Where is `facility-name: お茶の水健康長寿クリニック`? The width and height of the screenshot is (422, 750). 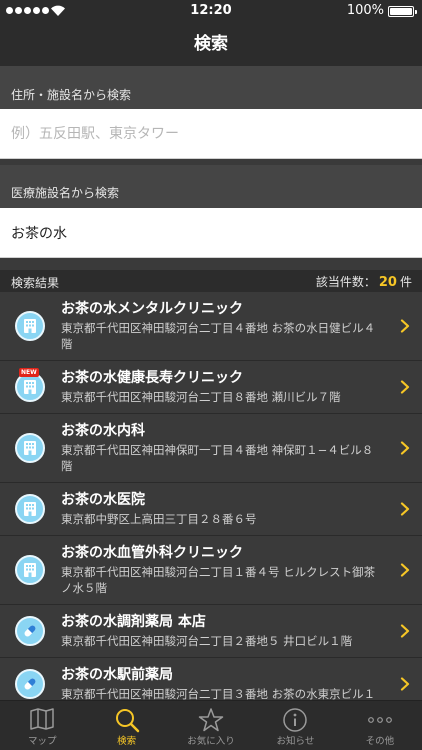
facility-name: お茶の水健康長寿クリニック is located at coordinates (152, 378).